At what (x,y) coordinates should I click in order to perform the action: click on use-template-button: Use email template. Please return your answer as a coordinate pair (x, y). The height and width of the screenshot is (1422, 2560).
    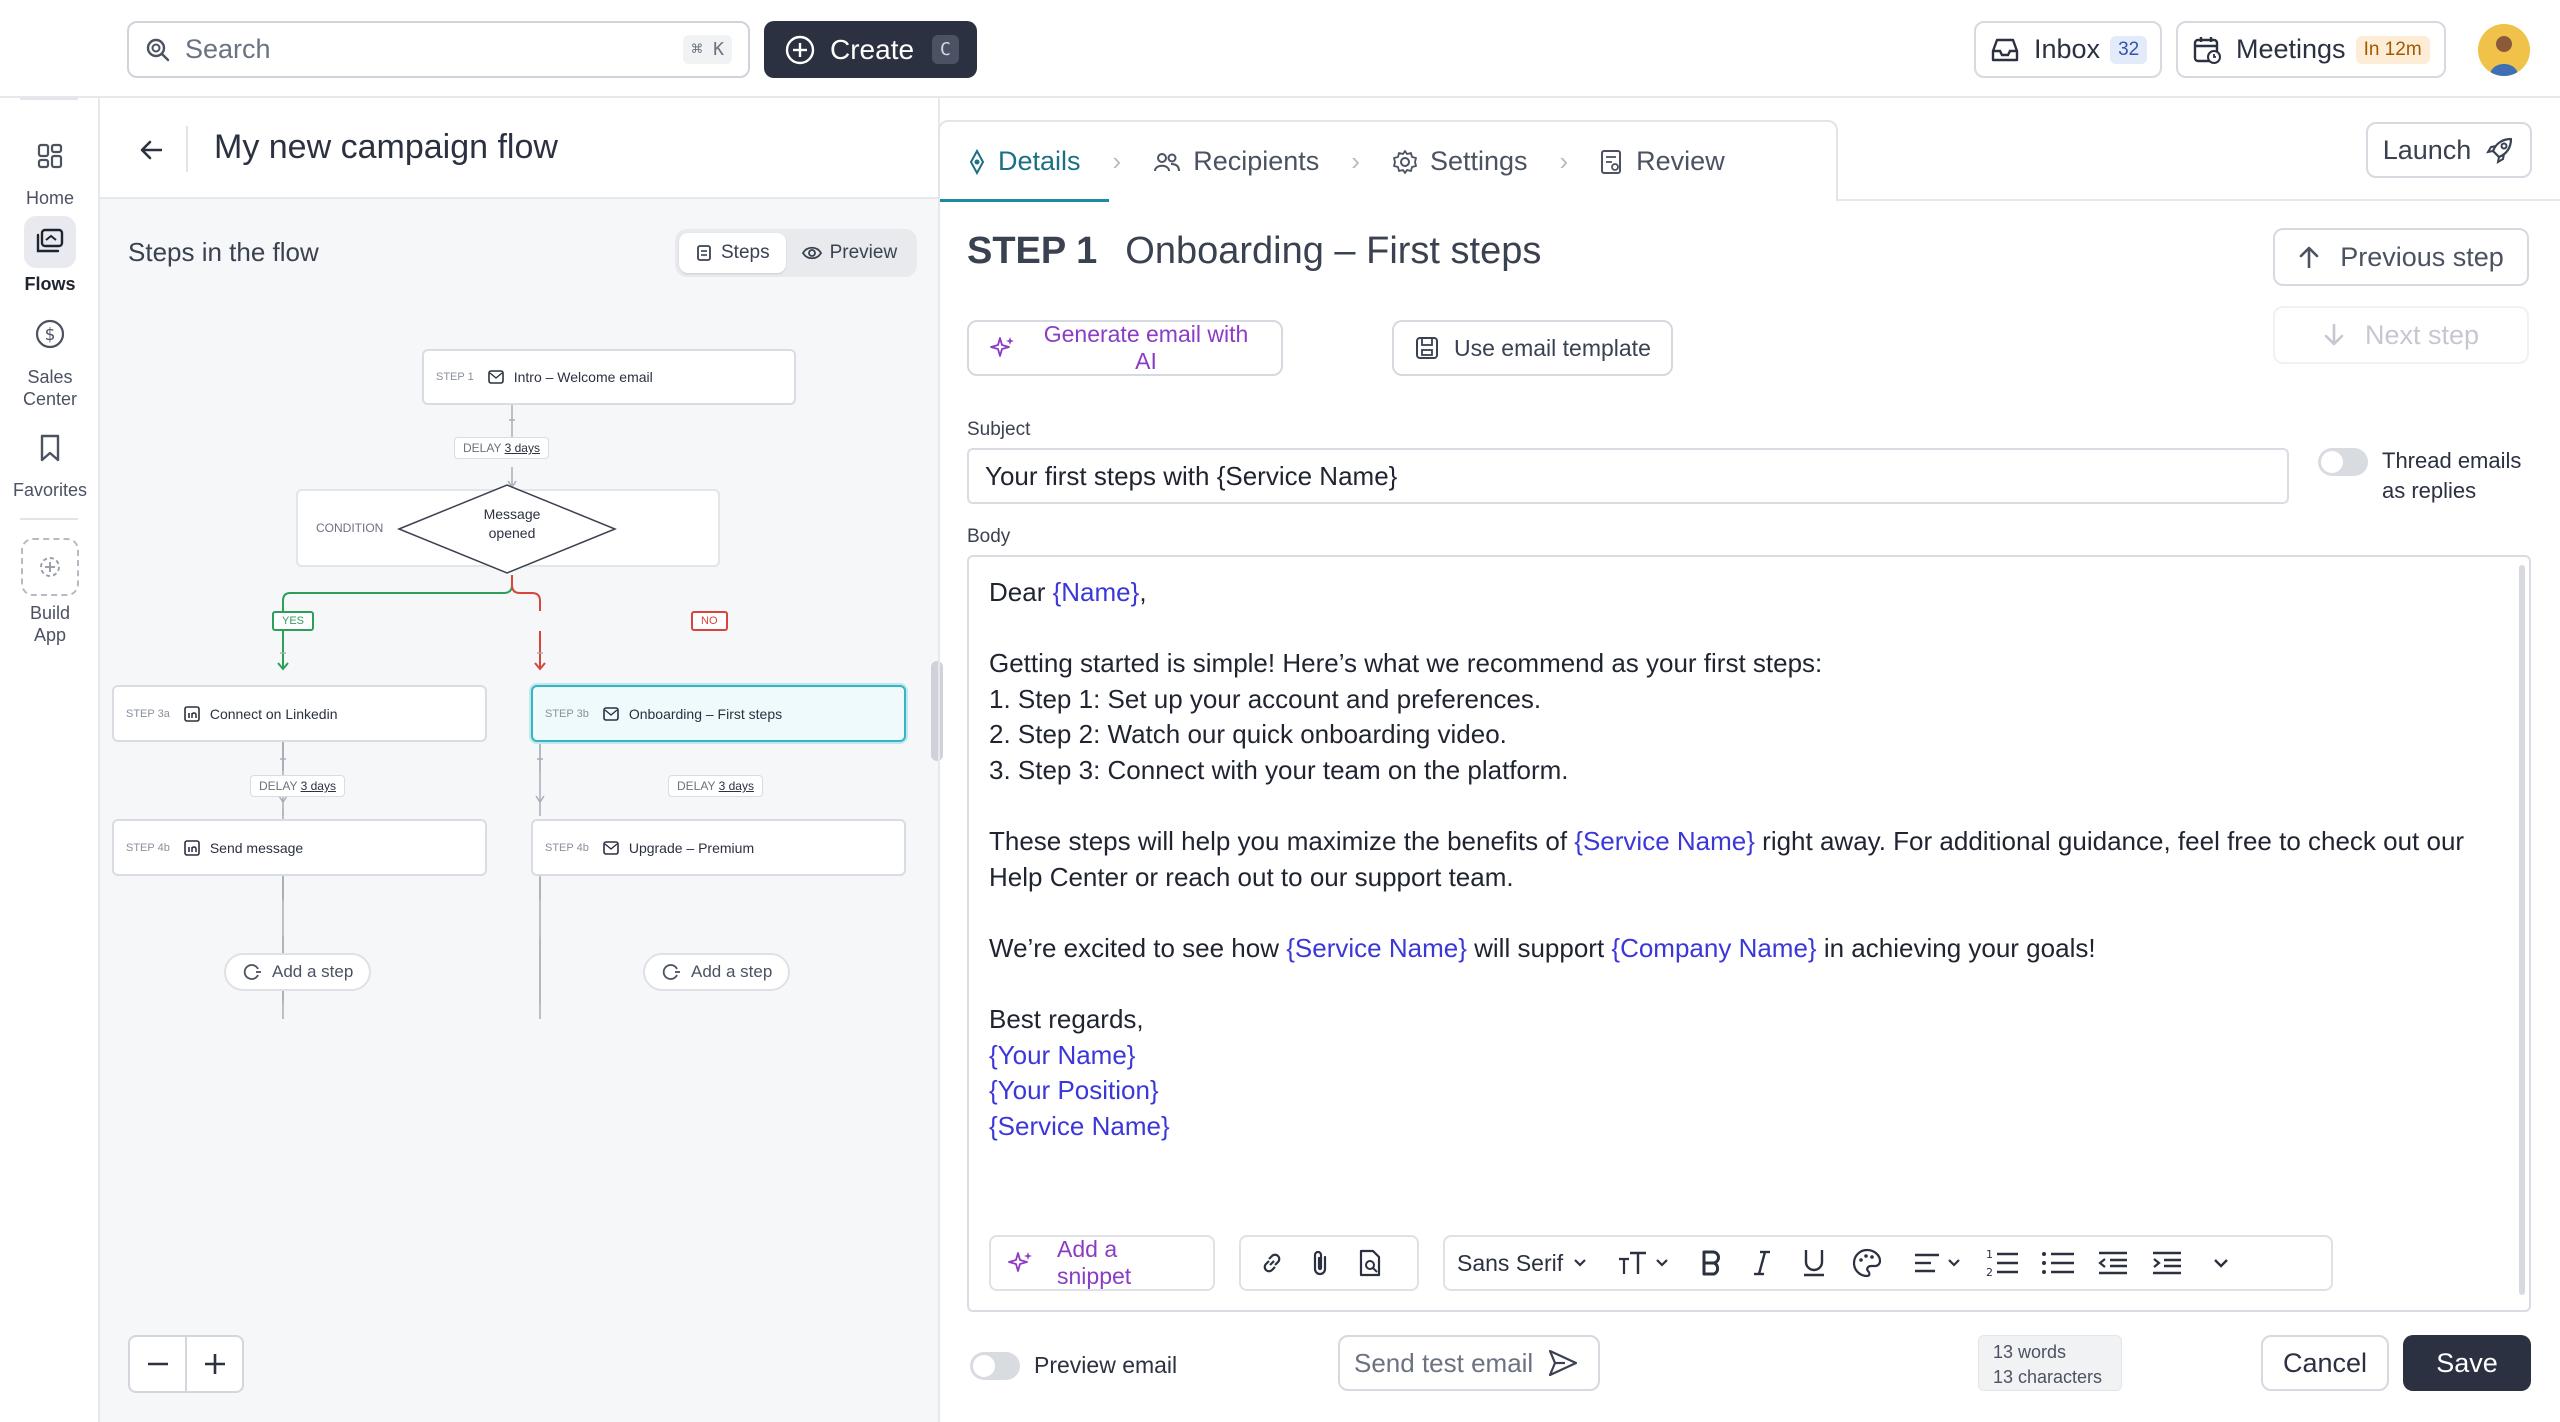
    Looking at the image, I should click on (1532, 348).